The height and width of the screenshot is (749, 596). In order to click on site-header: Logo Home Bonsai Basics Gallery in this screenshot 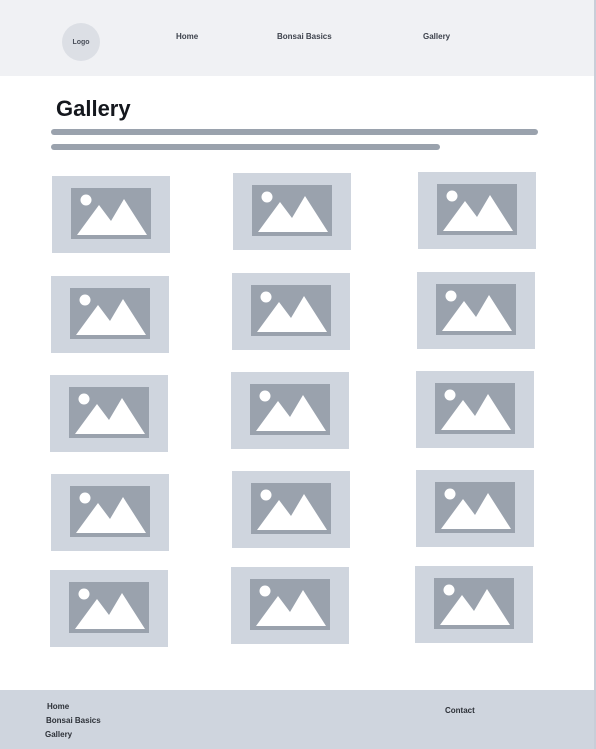, I will do `click(297, 38)`.